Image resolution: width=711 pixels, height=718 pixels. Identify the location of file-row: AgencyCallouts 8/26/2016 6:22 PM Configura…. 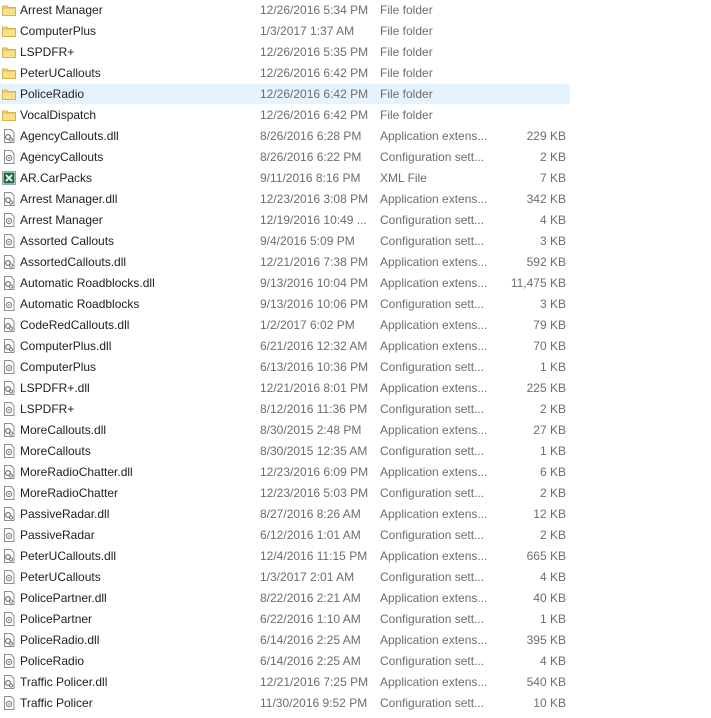
(355, 157).